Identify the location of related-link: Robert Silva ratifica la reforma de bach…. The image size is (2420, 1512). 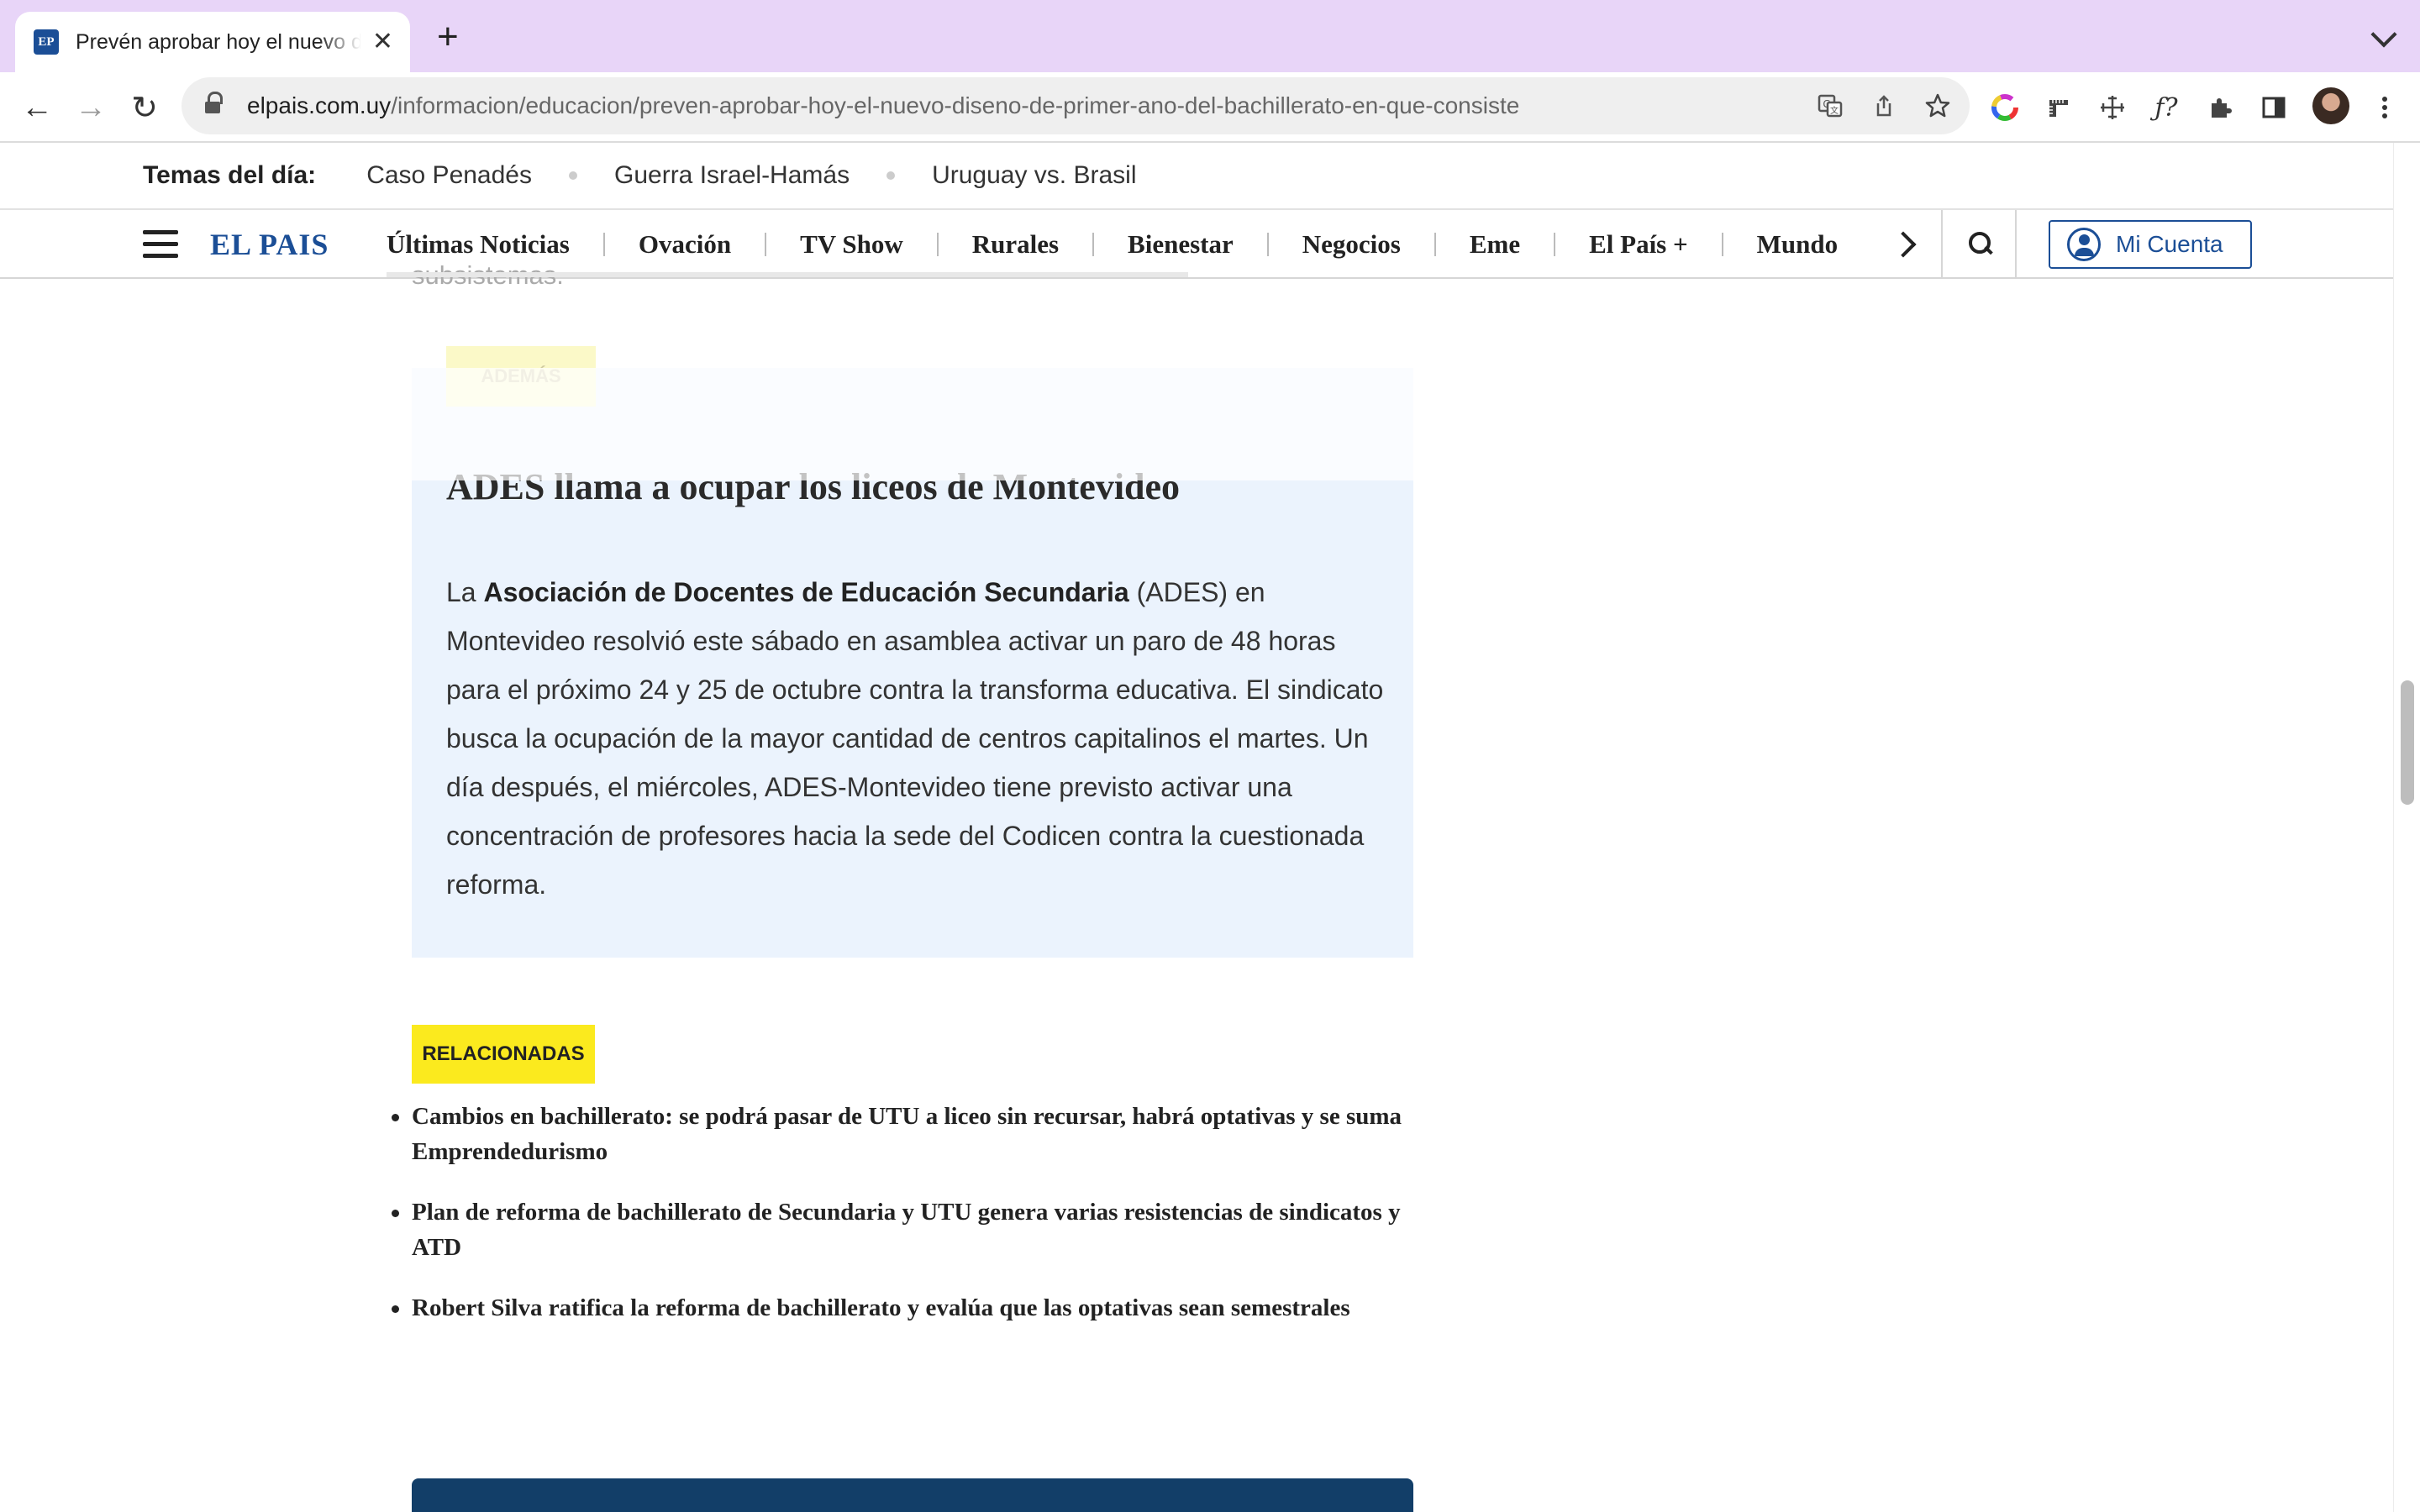
(906, 1308).